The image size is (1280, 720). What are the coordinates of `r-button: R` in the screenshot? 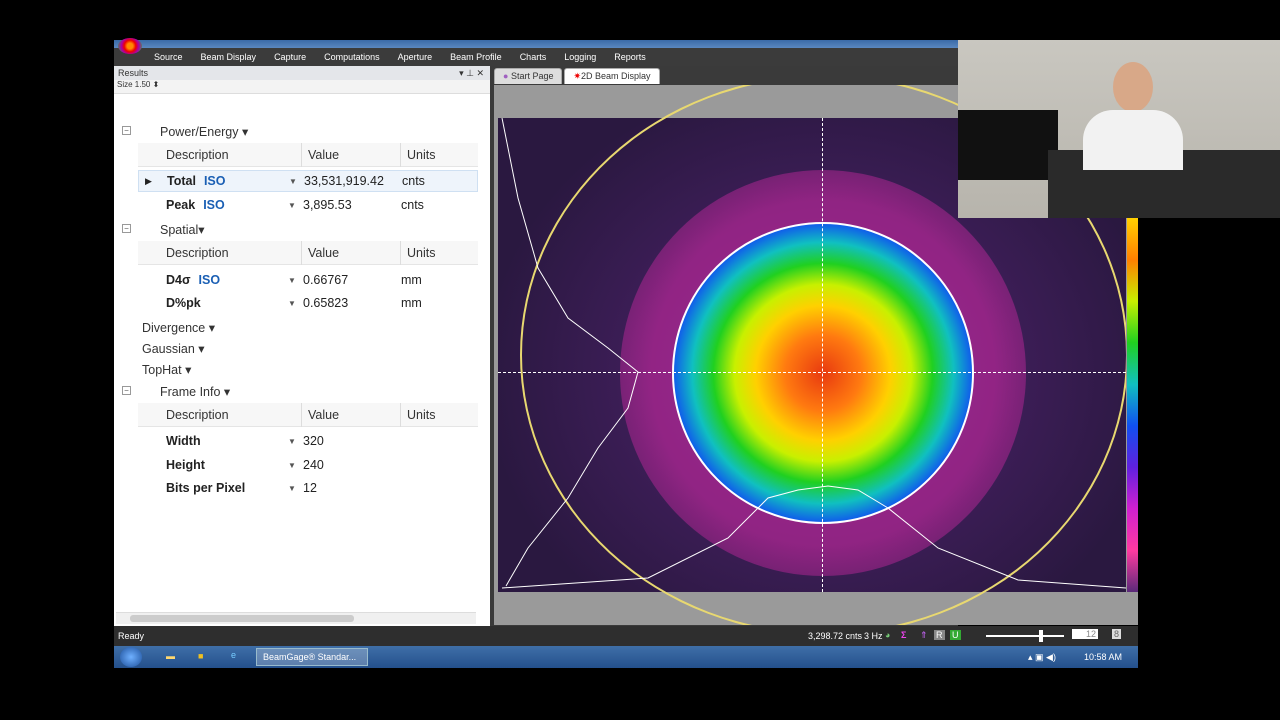 It's located at (939, 635).